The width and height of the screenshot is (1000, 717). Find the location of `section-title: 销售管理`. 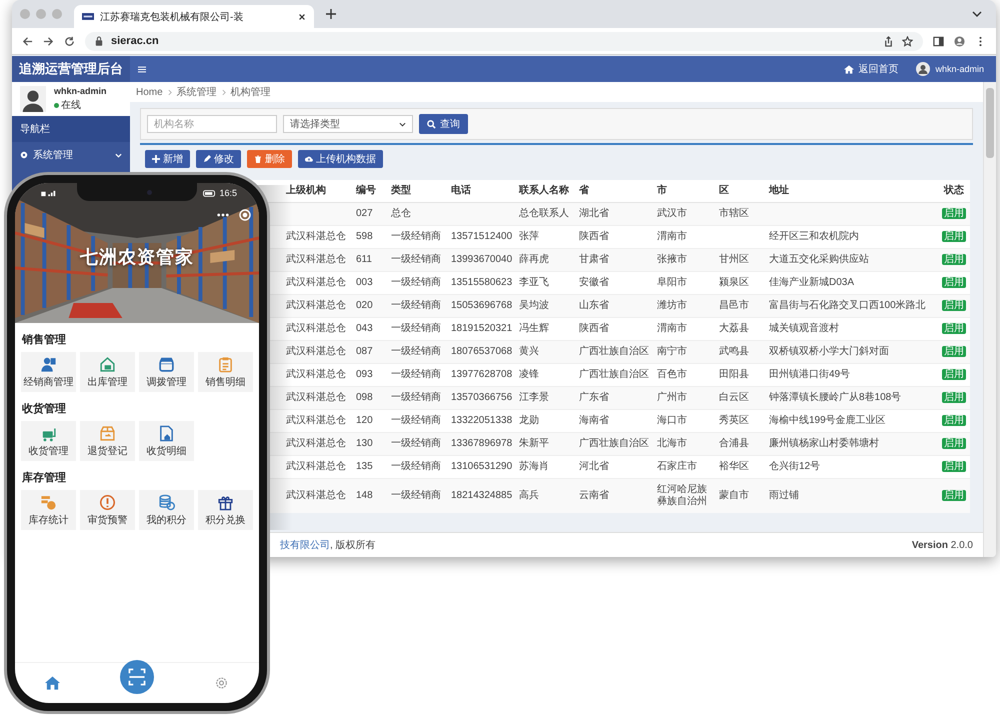

section-title: 销售管理 is located at coordinates (44, 339).